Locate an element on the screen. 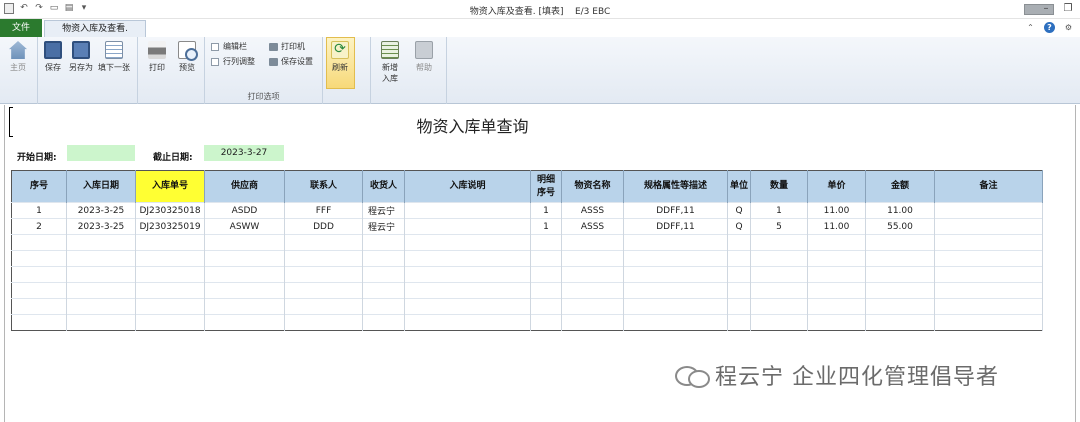 This screenshot has width=1080, height=422. table-cell: ASDD is located at coordinates (244, 210).